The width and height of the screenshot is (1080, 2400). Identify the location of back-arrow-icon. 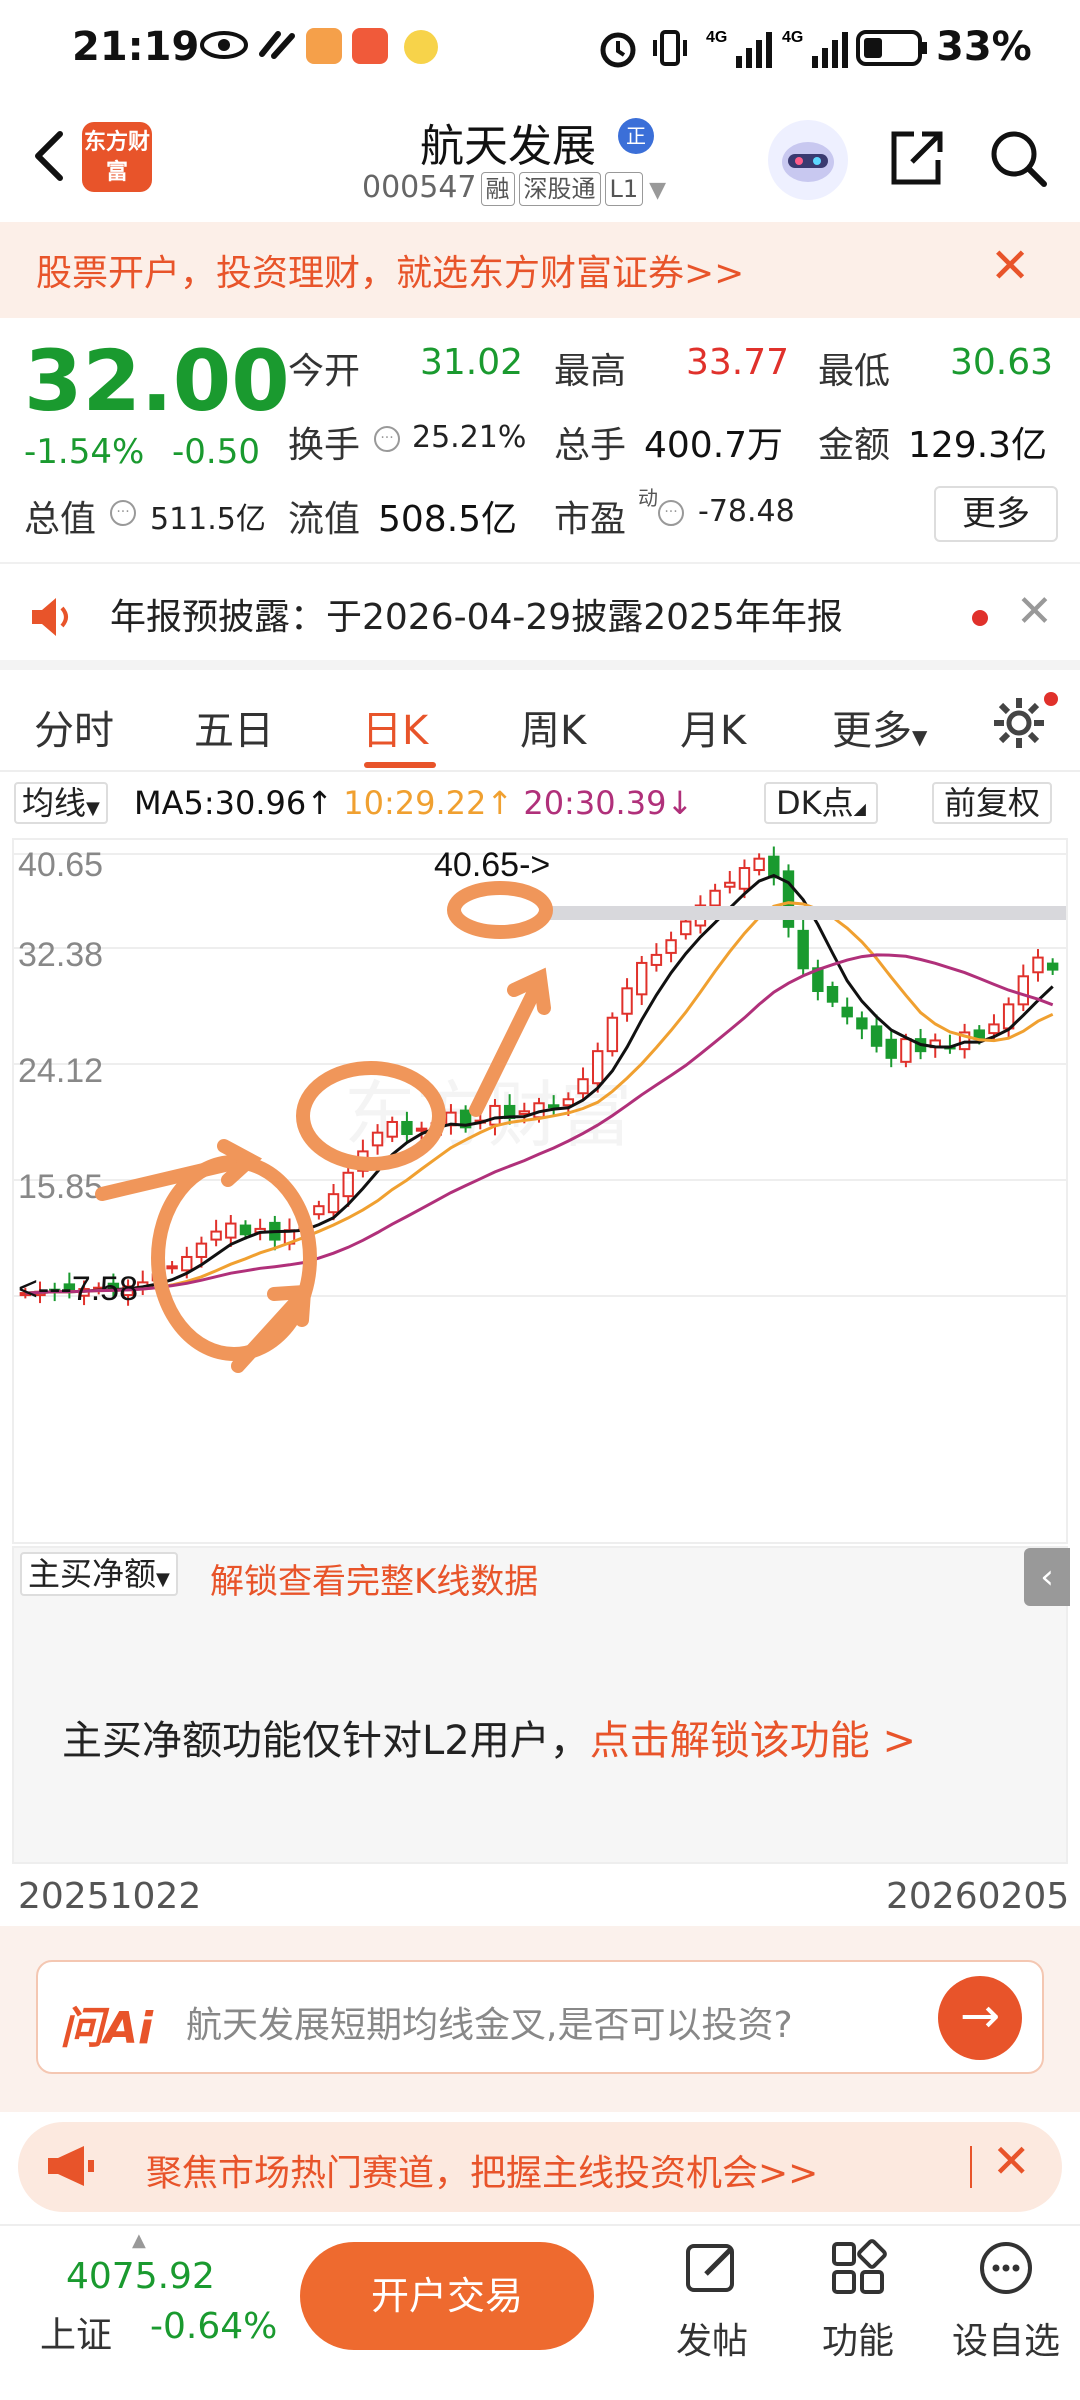
(52, 156).